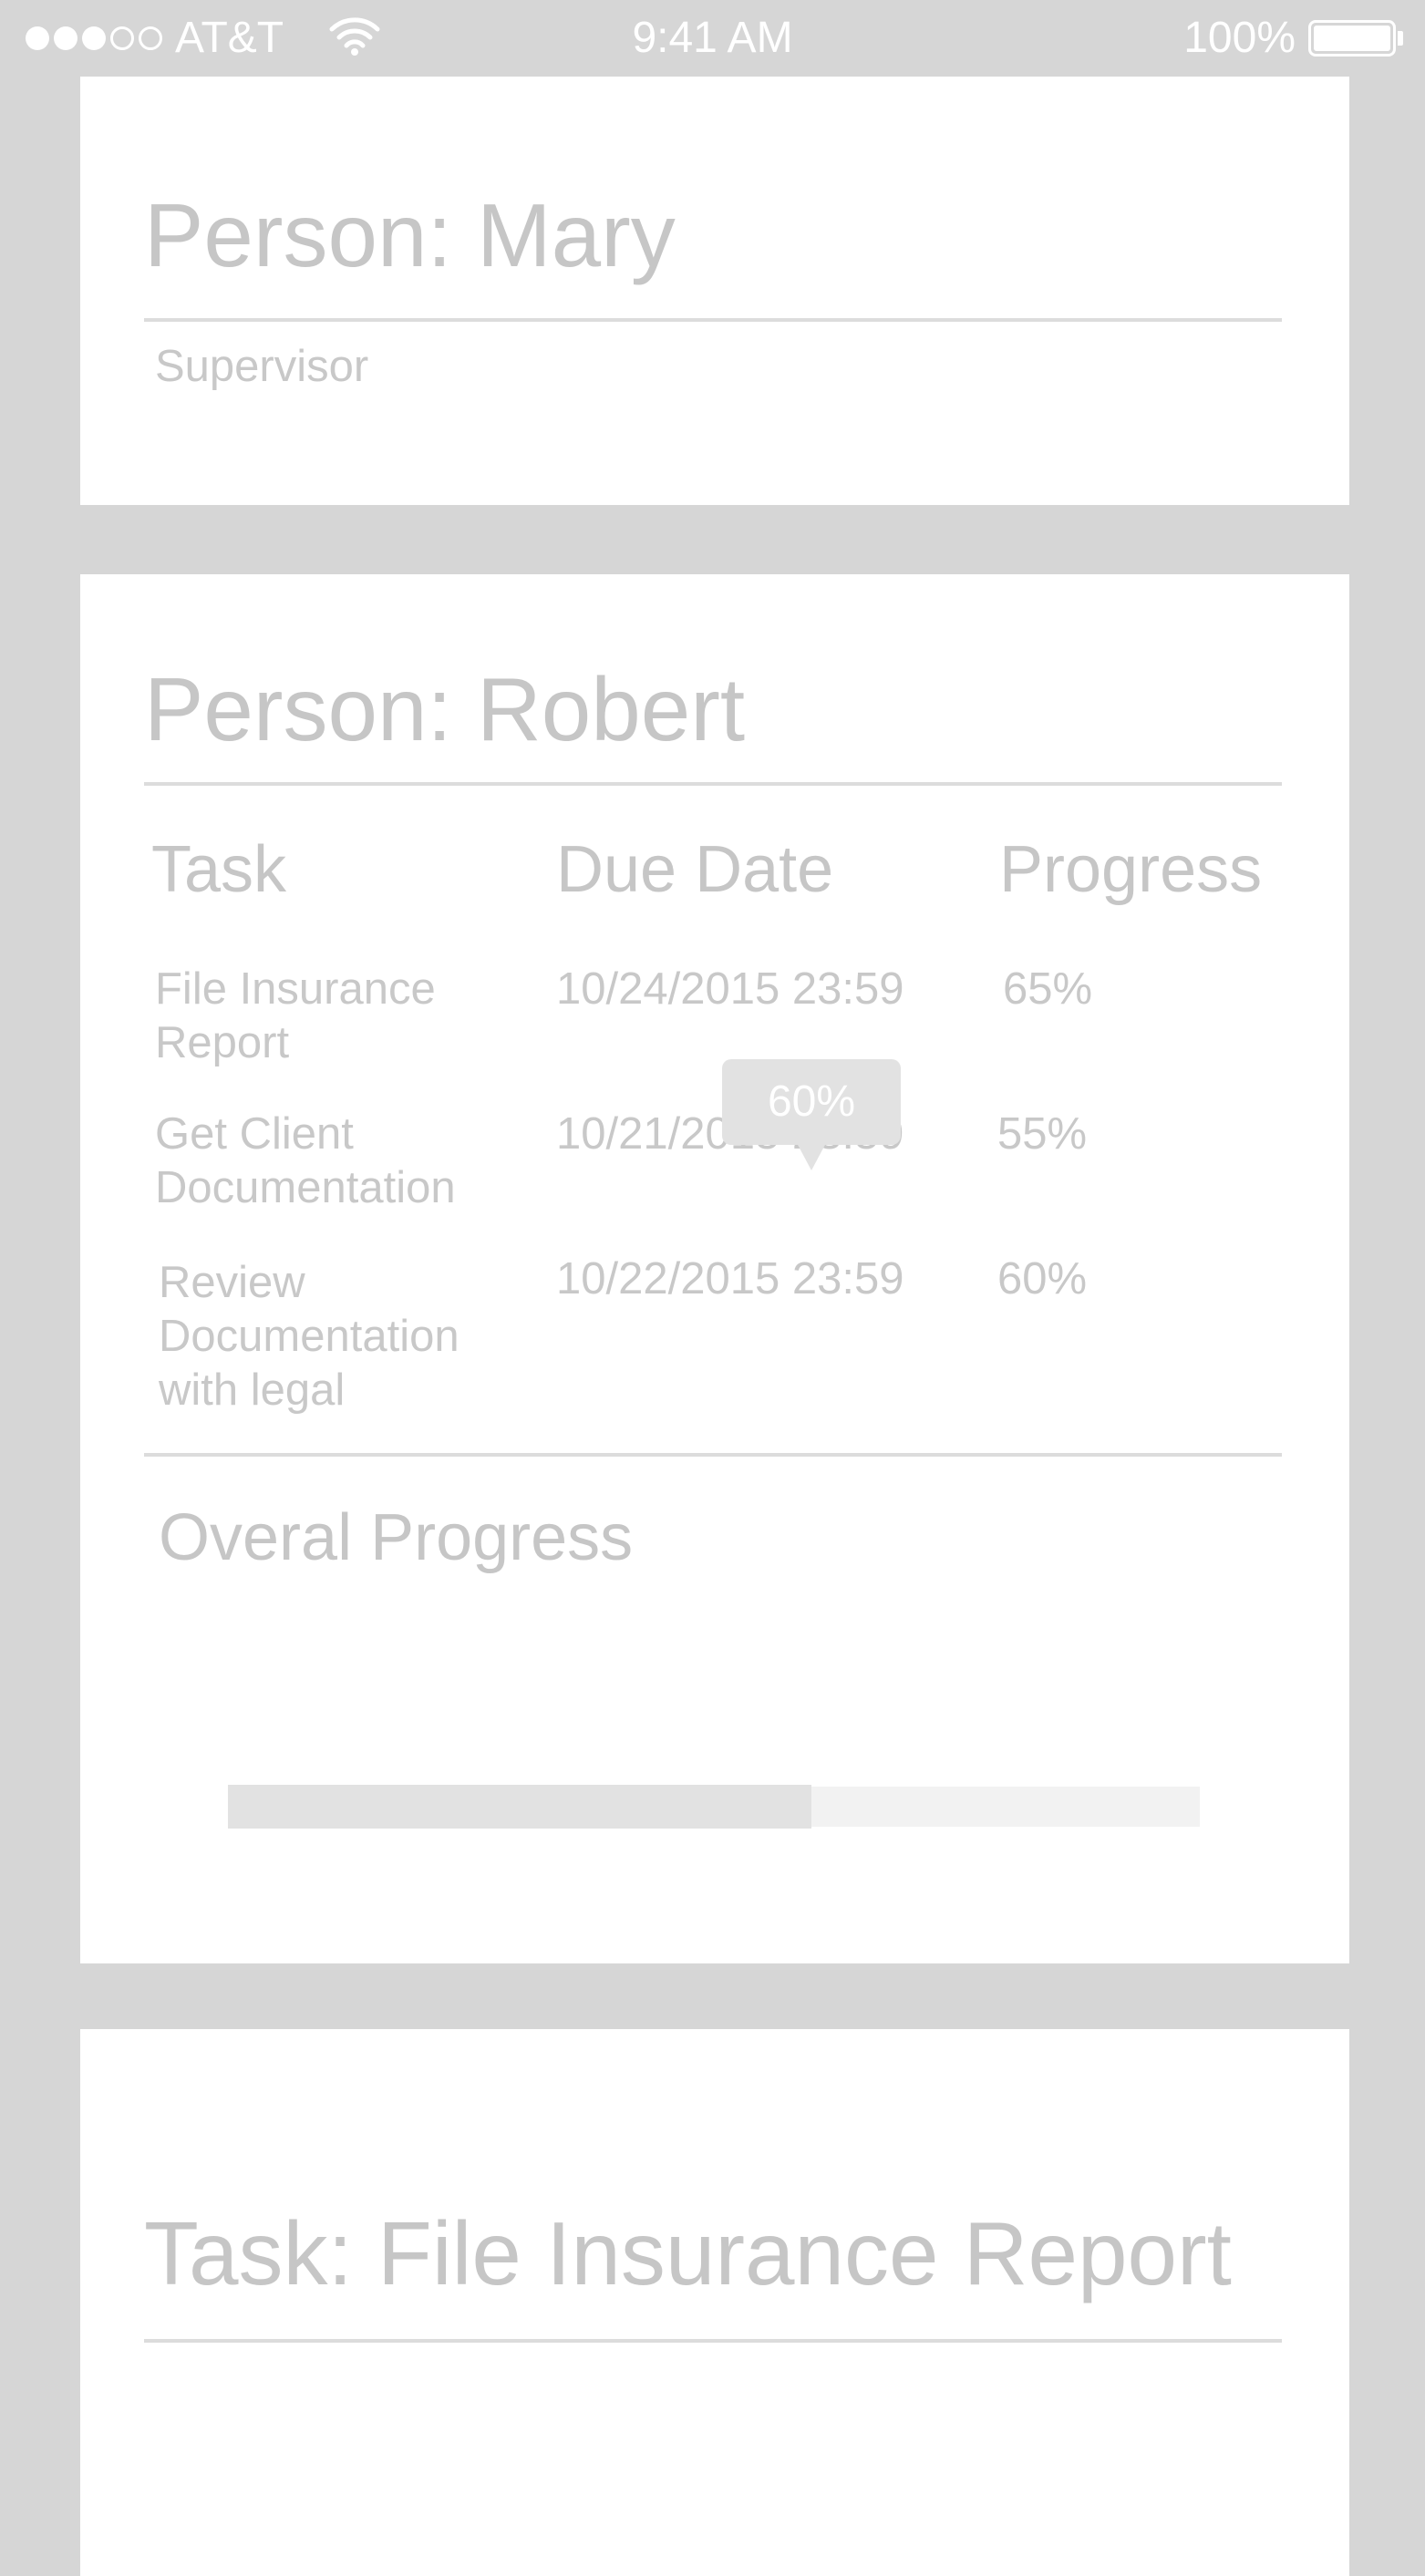 The width and height of the screenshot is (1425, 2576). What do you see at coordinates (1355, 38) in the screenshot?
I see `battery-icon` at bounding box center [1355, 38].